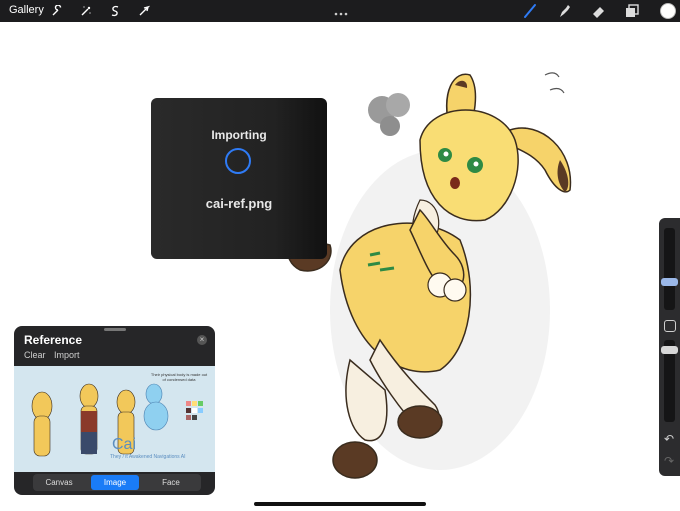 The width and height of the screenshot is (680, 511). What do you see at coordinates (632, 11) in the screenshot?
I see `layers-icon` at bounding box center [632, 11].